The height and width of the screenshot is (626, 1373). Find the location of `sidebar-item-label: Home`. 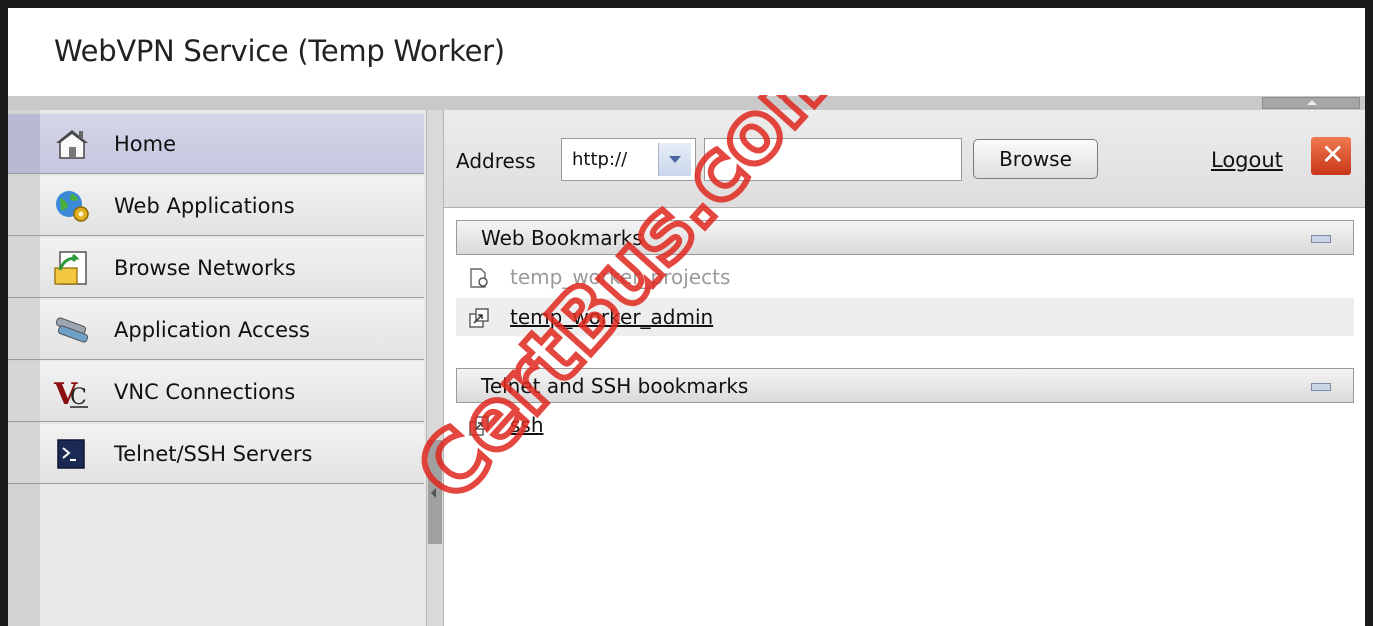

sidebar-item-label: Home is located at coordinates (145, 144).